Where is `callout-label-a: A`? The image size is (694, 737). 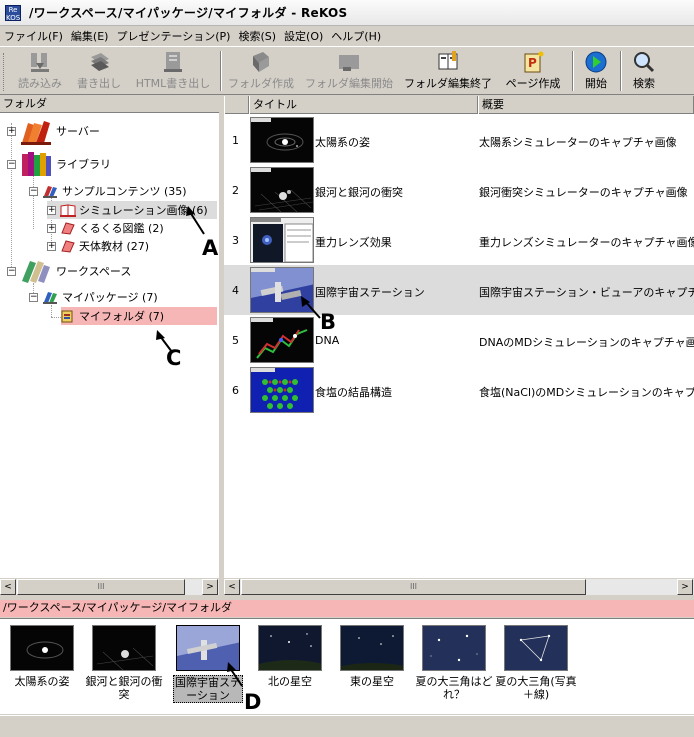
callout-label-a: A is located at coordinates (210, 248).